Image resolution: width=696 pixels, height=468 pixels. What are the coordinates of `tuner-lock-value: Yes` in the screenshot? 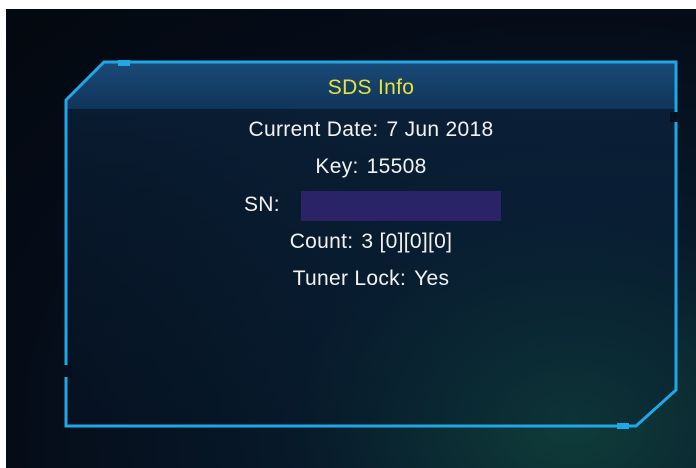 It's located at (432, 278).